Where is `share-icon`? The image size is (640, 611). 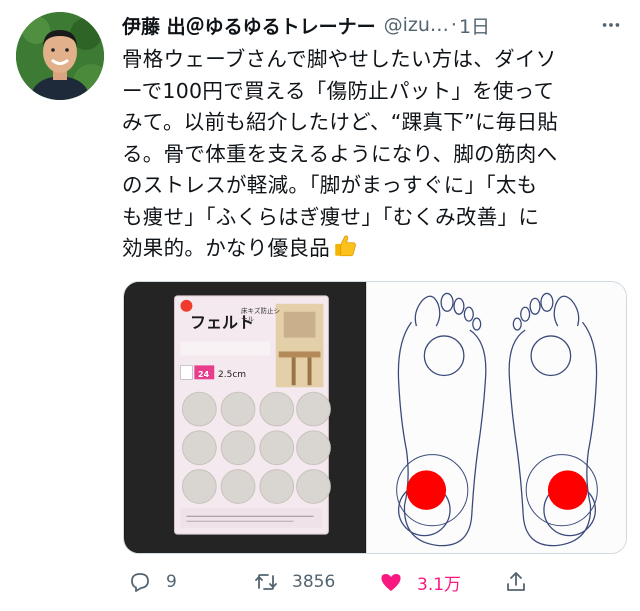
share-icon is located at coordinates (516, 581).